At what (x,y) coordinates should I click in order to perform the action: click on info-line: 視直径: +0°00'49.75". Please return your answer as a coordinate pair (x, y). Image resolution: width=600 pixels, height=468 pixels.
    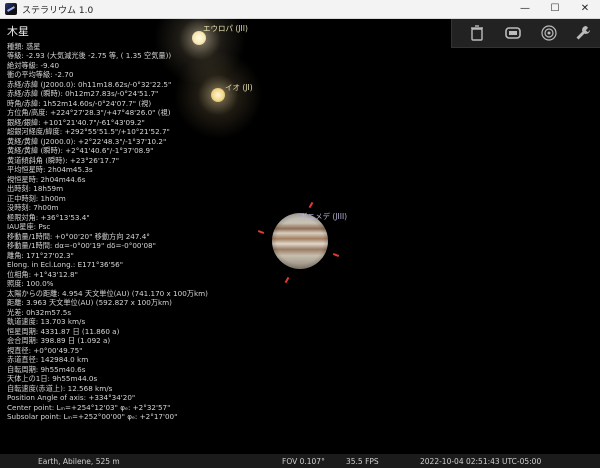
    Looking at the image, I should click on (45, 350).